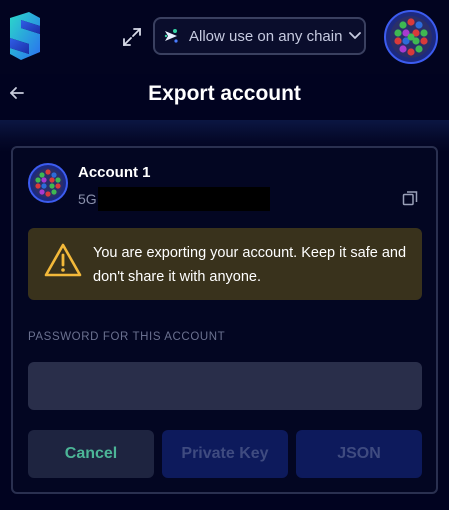 Image resolution: width=449 pixels, height=510 pixels. What do you see at coordinates (63, 260) in the screenshot?
I see `warning-triangle-icon` at bounding box center [63, 260].